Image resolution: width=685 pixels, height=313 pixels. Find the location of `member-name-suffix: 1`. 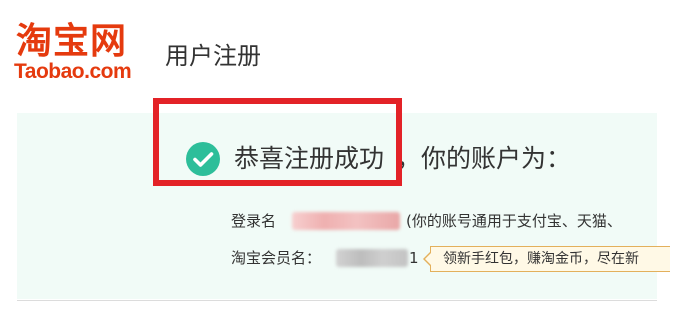

member-name-suffix: 1 is located at coordinates (414, 258).